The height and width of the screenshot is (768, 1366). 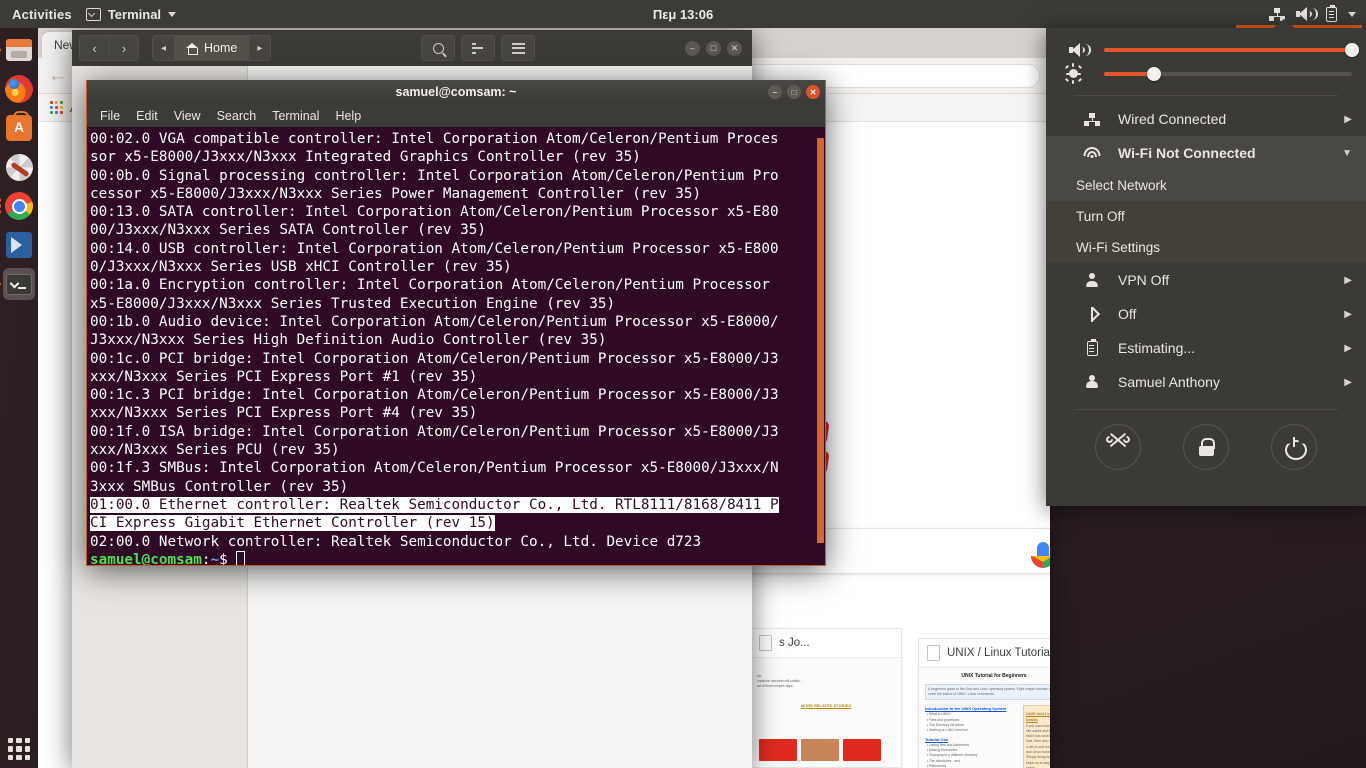 I want to click on microphone-icon, so click(x=1040, y=554).